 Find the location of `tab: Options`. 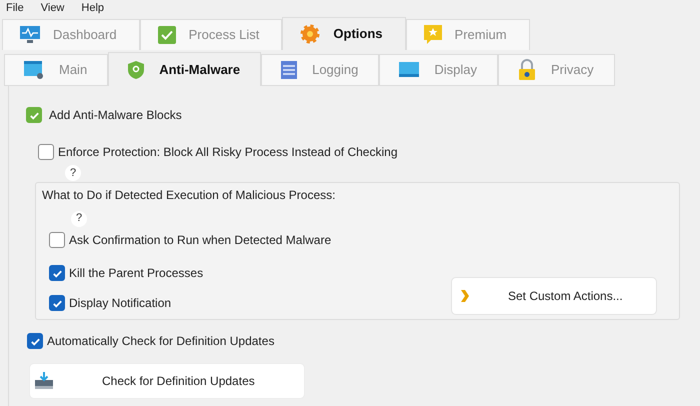

tab: Options is located at coordinates (344, 33).